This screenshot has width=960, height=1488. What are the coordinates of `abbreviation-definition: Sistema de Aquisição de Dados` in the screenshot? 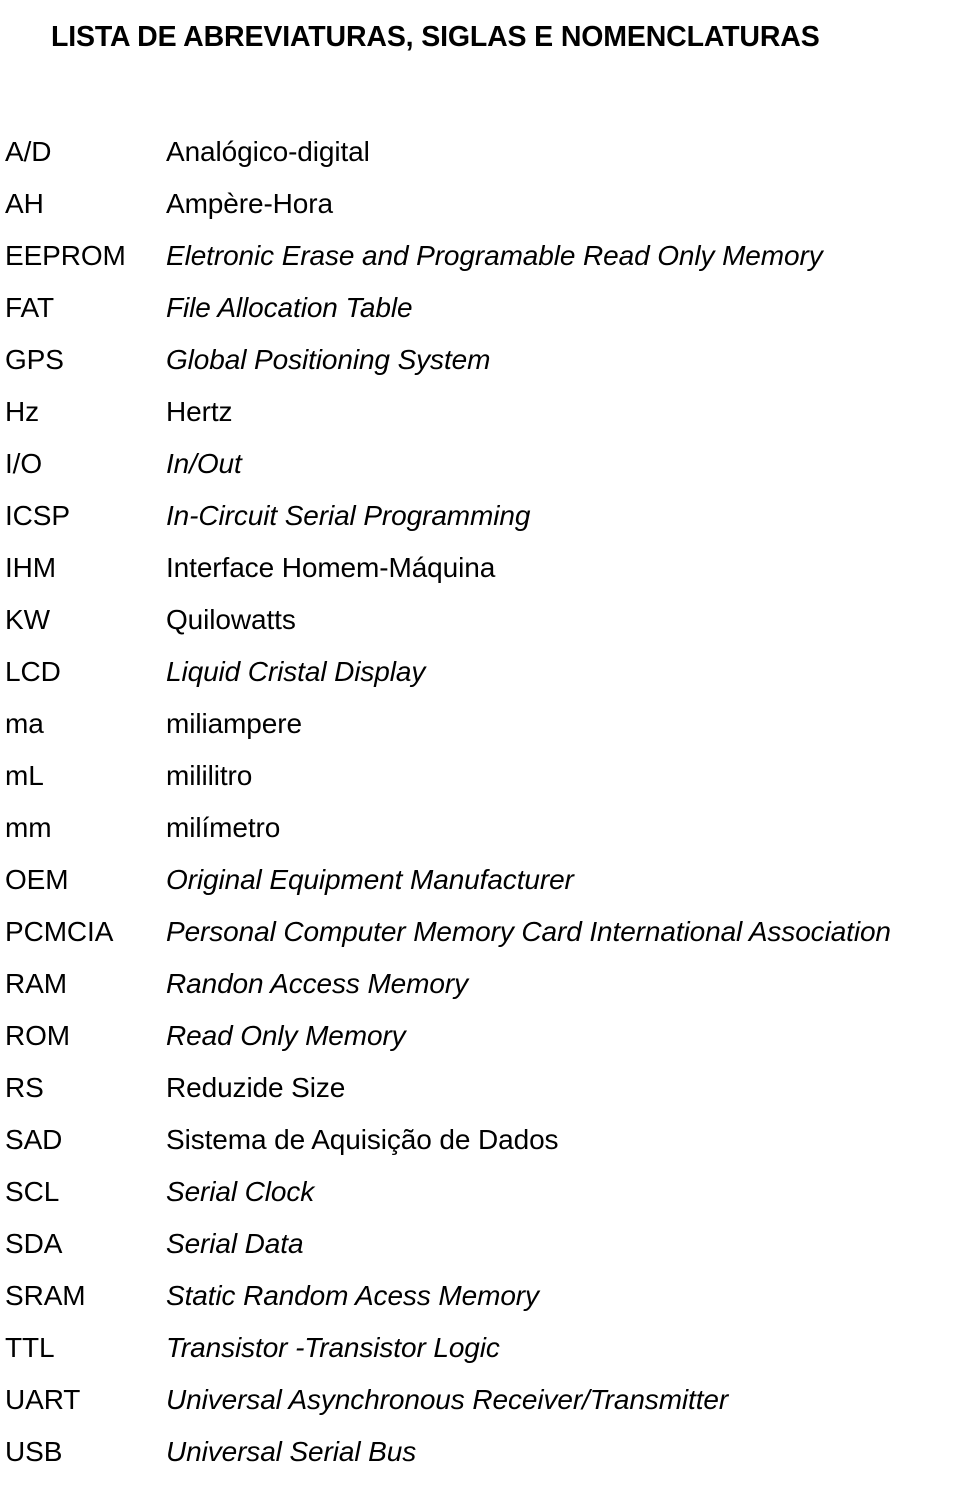 It's located at (362, 1139).